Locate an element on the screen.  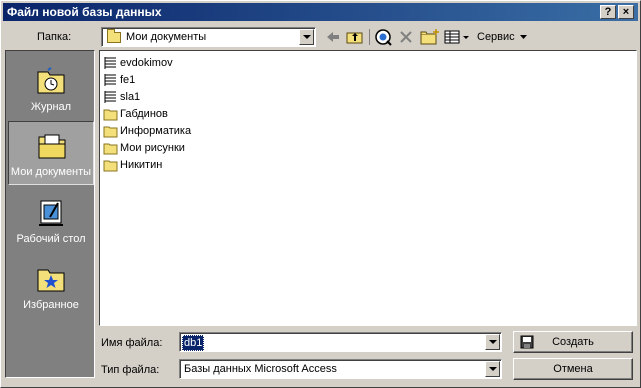
filetype-select: Базы данных Microsoft Access is located at coordinates (340, 369).